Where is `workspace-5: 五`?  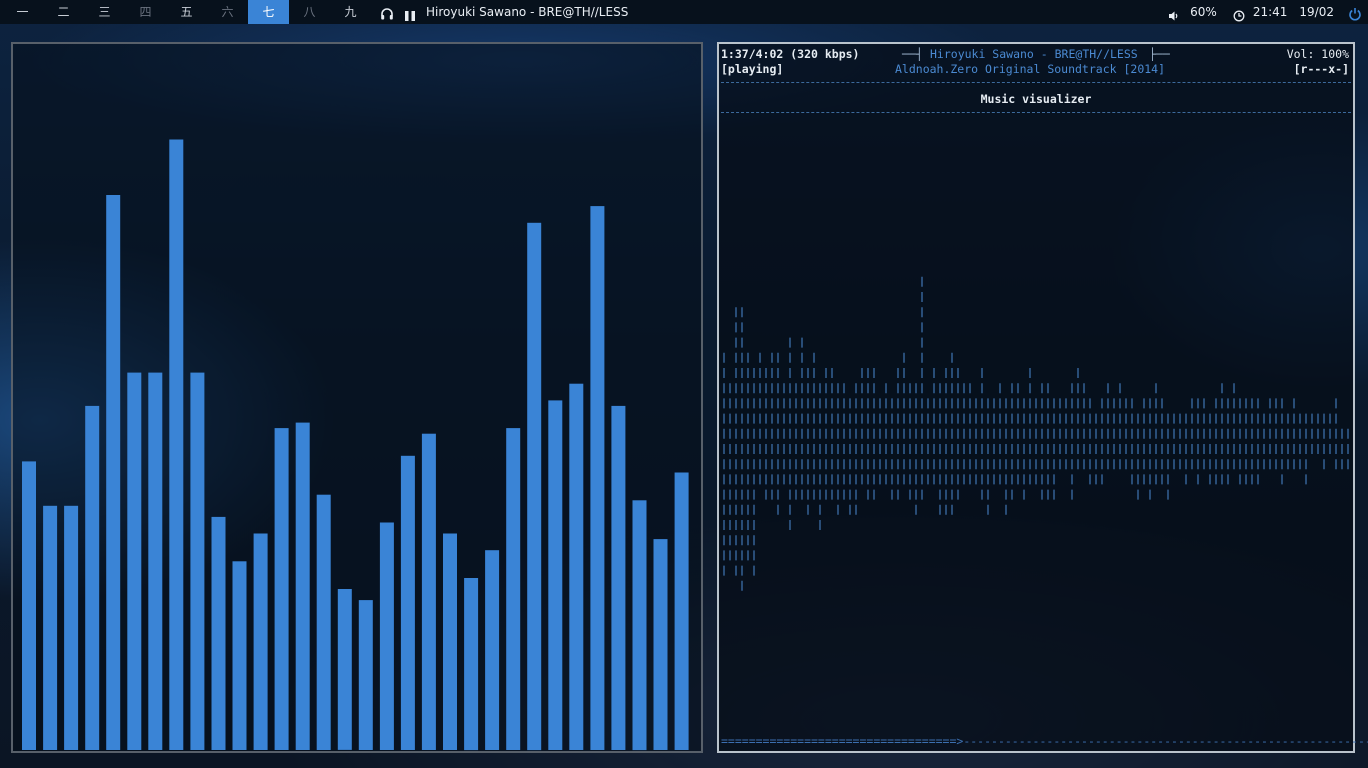 workspace-5: 五 is located at coordinates (186, 12).